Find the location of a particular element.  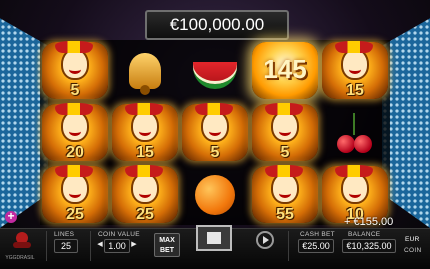

symbol-value: 145 is located at coordinates (285, 69).